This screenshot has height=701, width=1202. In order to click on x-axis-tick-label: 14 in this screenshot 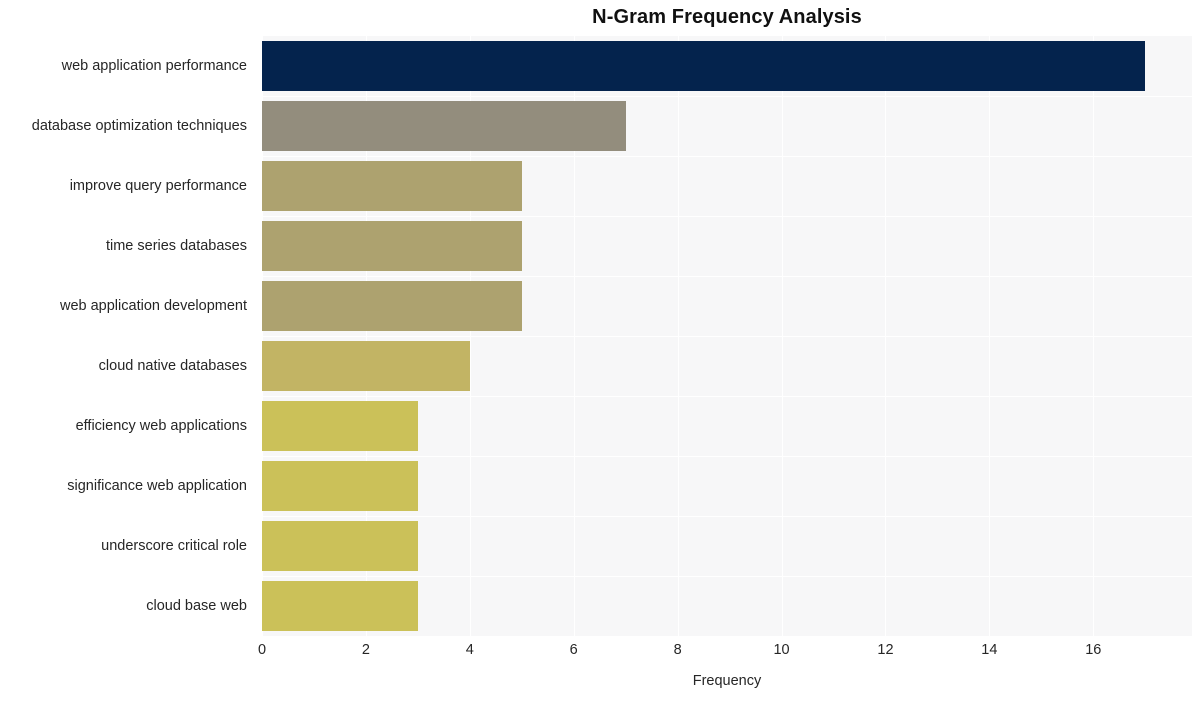, I will do `click(989, 650)`.